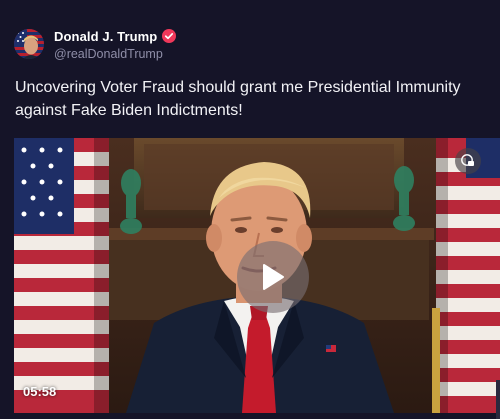 The width and height of the screenshot is (500, 419). What do you see at coordinates (115, 54) in the screenshot?
I see `author-handle: @realDonaldTrump` at bounding box center [115, 54].